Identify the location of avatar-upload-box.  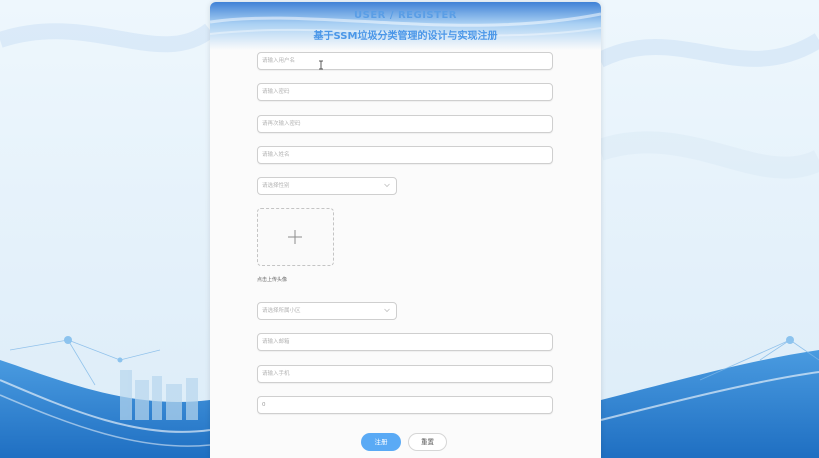
(295, 237).